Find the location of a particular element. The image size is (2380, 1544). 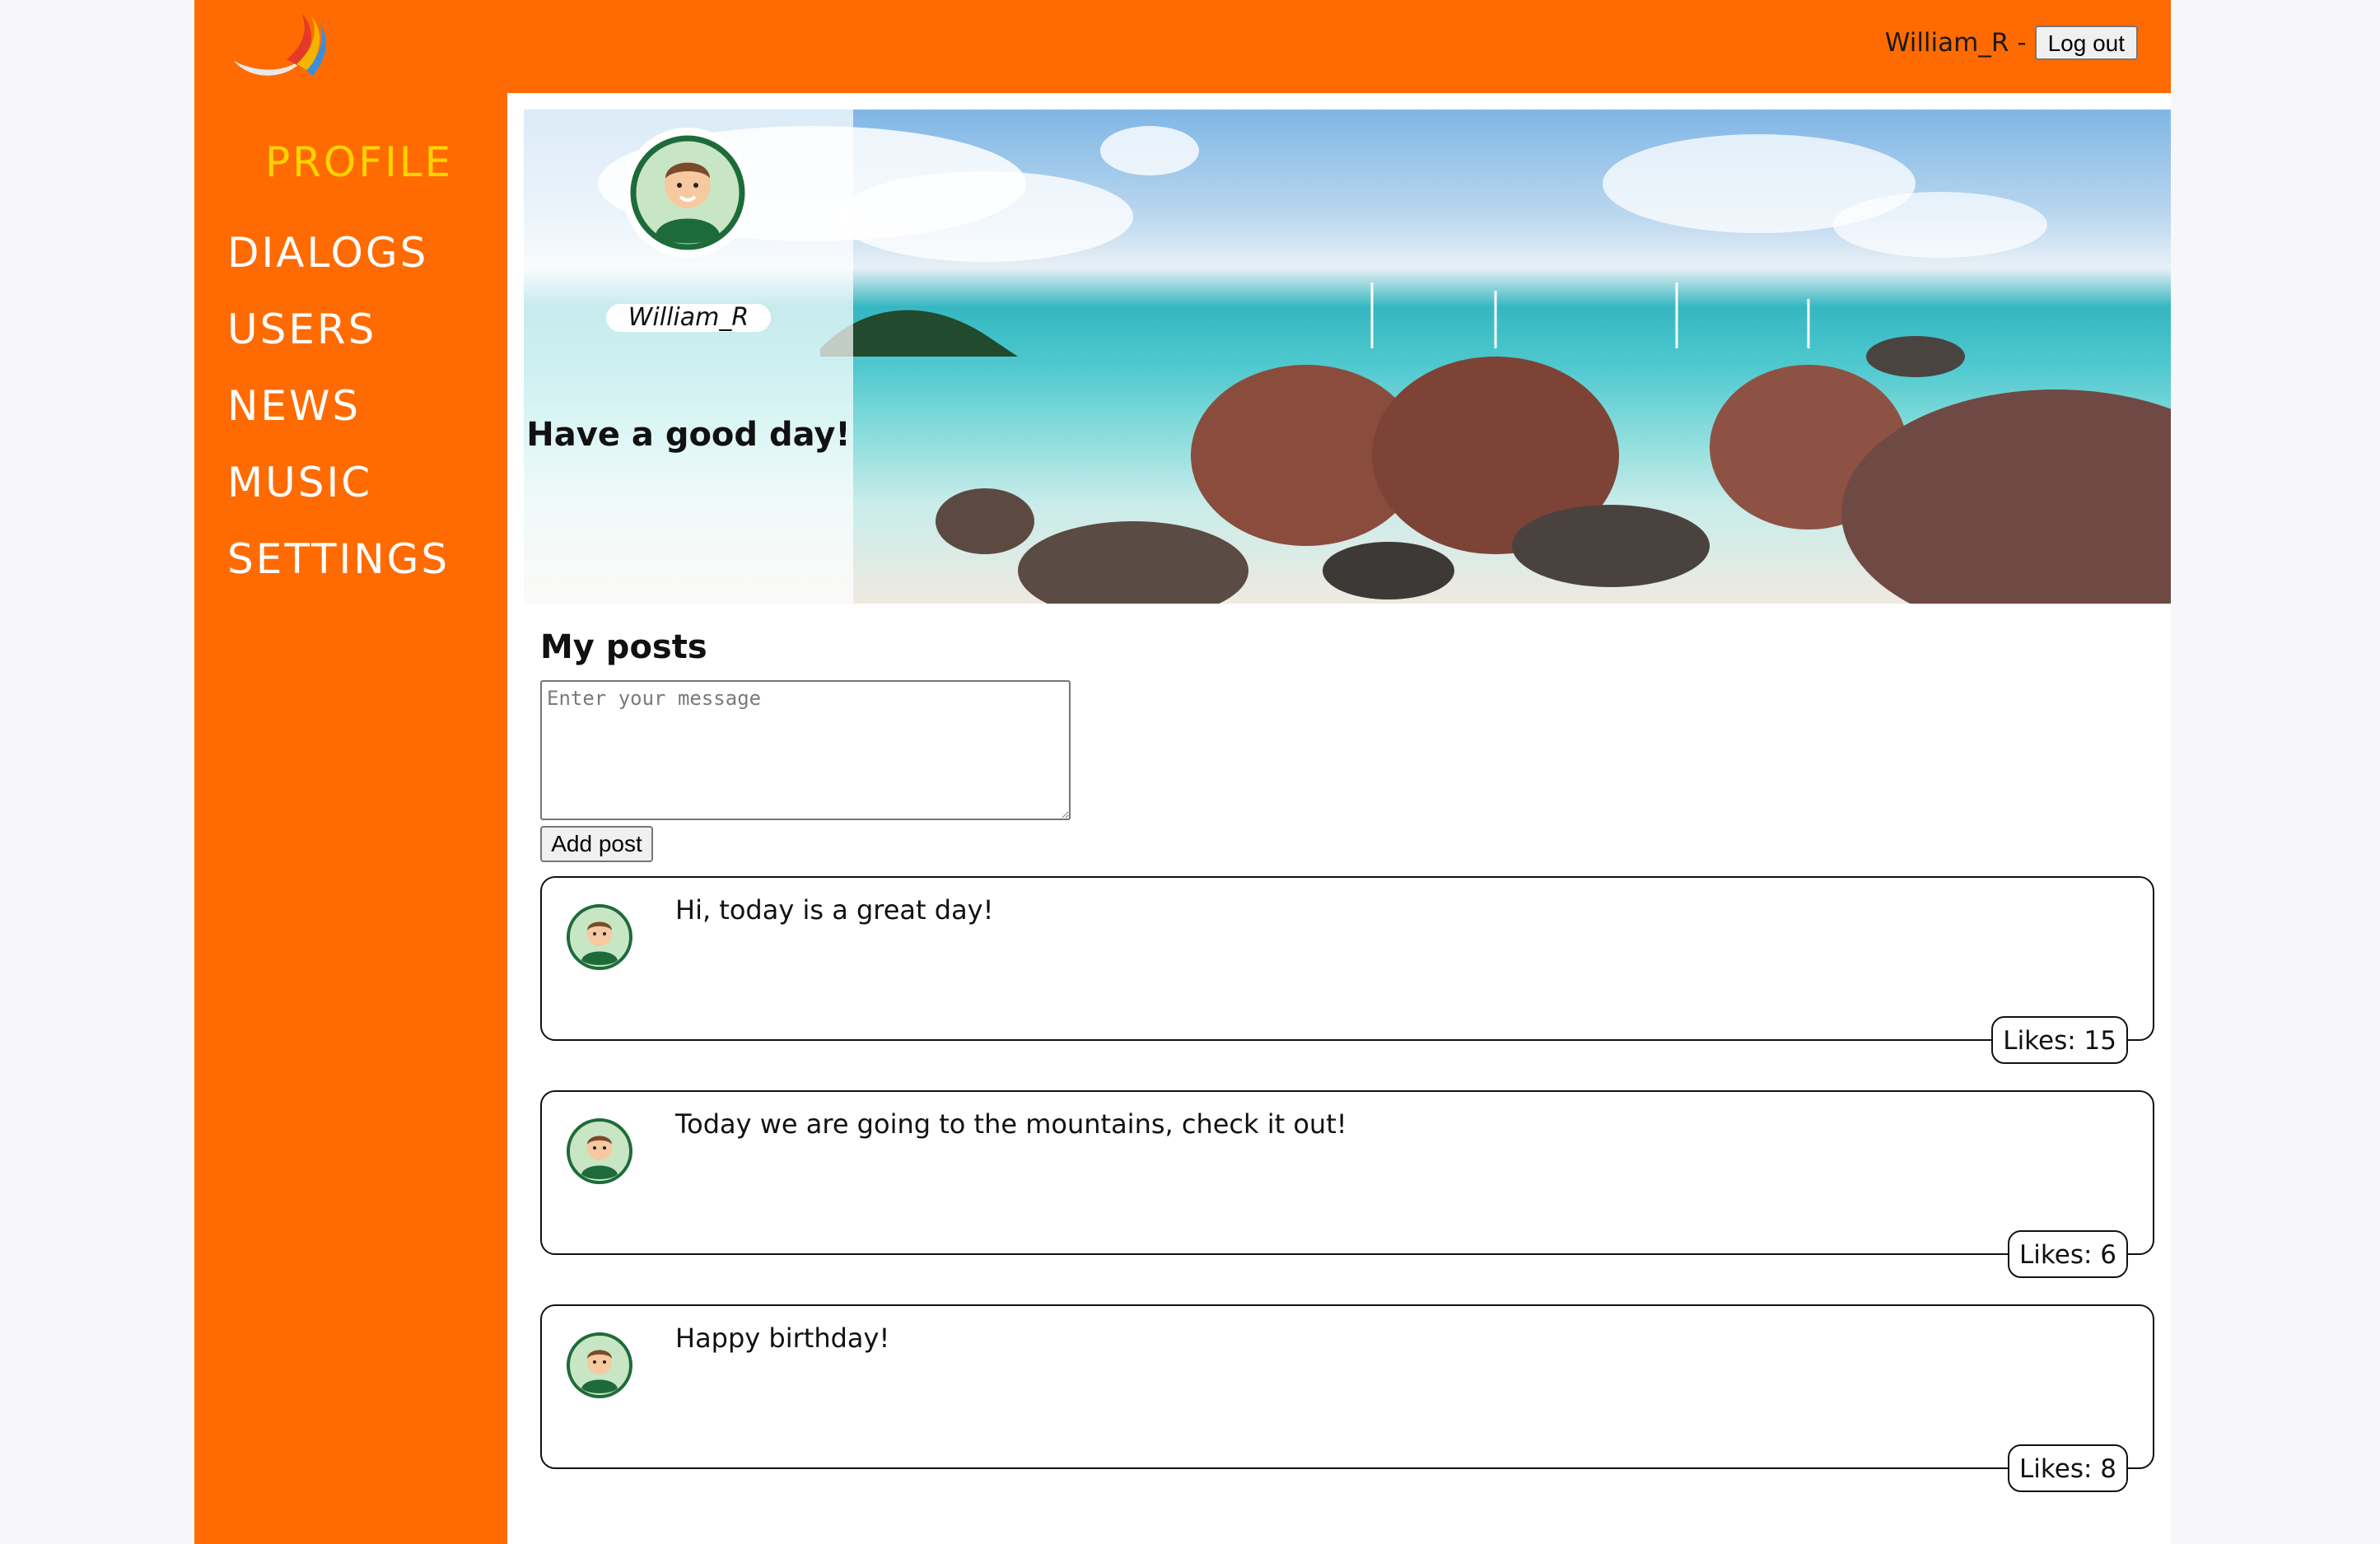

user-area: William_R - Log out is located at coordinates (2011, 43).